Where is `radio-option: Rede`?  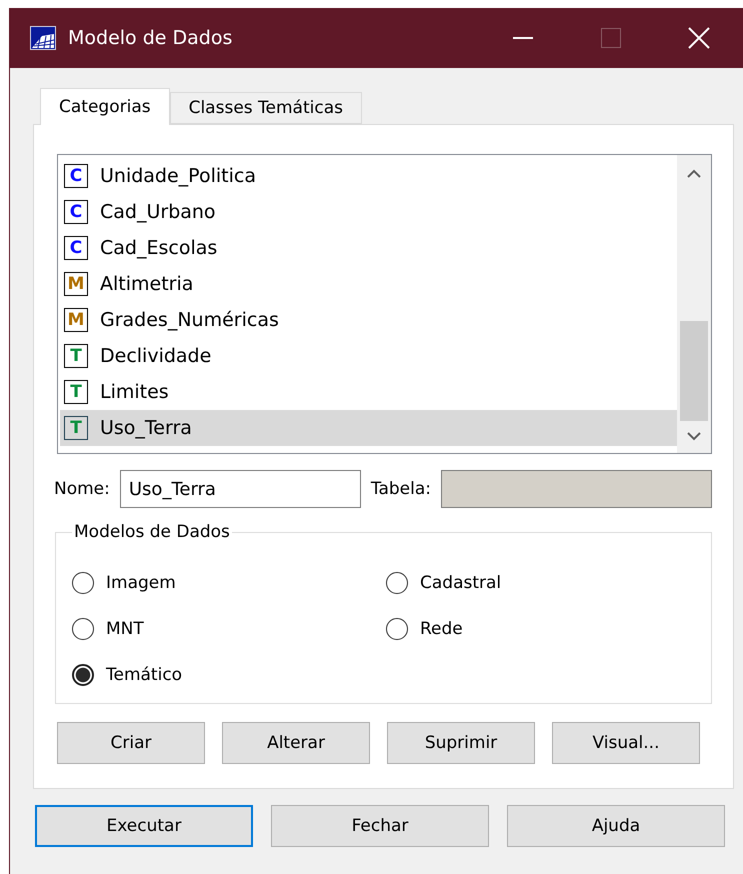
radio-option: Rede is located at coordinates (548, 629).